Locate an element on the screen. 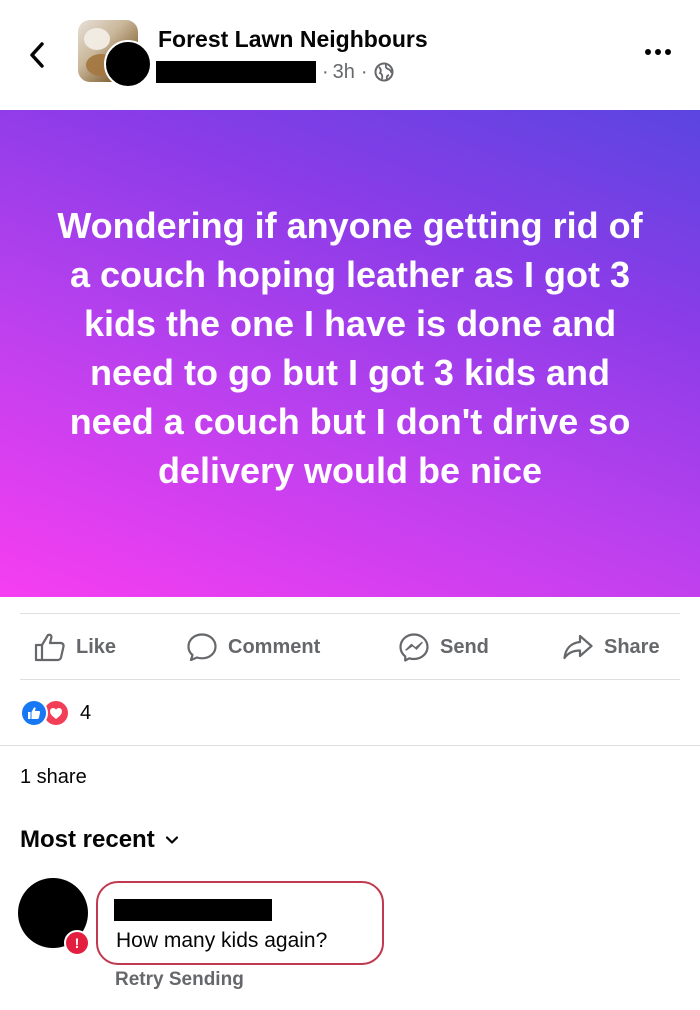 The width and height of the screenshot is (700, 1010). error-badge: ! is located at coordinates (77, 943).